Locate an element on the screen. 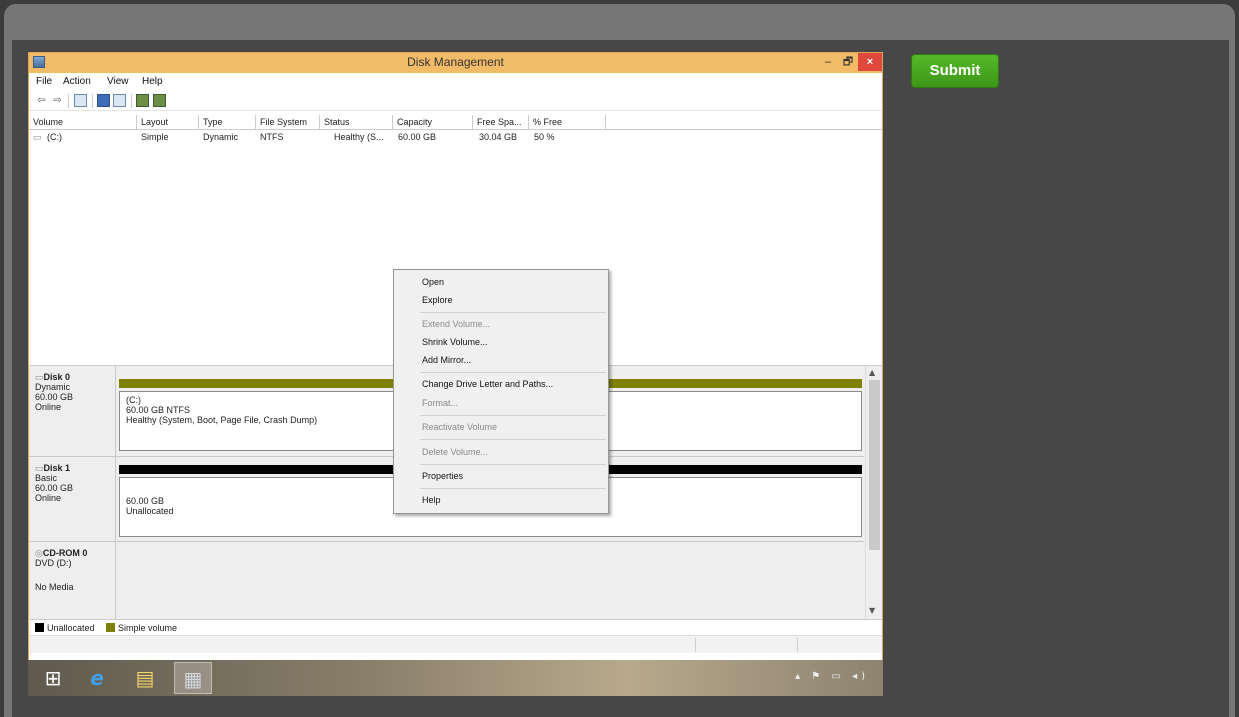 The height and width of the screenshot is (717, 1239). menu-bar: File Action View Help is located at coordinates (455, 82).